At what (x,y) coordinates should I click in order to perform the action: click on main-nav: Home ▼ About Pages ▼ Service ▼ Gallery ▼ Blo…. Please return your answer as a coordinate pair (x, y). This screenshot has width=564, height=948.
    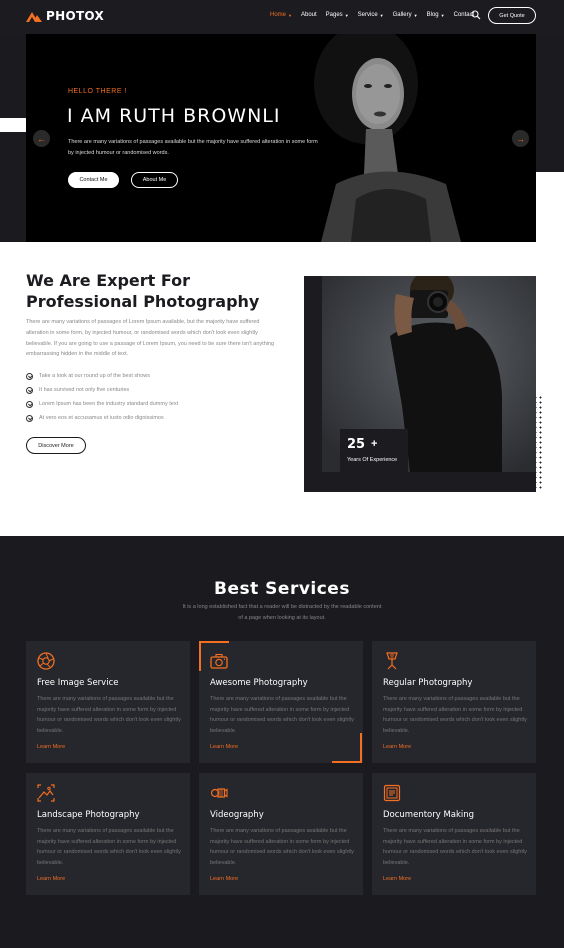
    Looking at the image, I should click on (372, 15).